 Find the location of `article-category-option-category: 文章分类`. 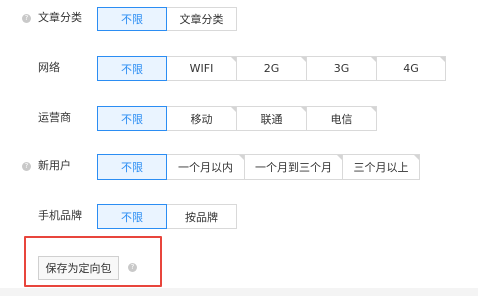

article-category-option-category: 文章分类 is located at coordinates (201, 19).